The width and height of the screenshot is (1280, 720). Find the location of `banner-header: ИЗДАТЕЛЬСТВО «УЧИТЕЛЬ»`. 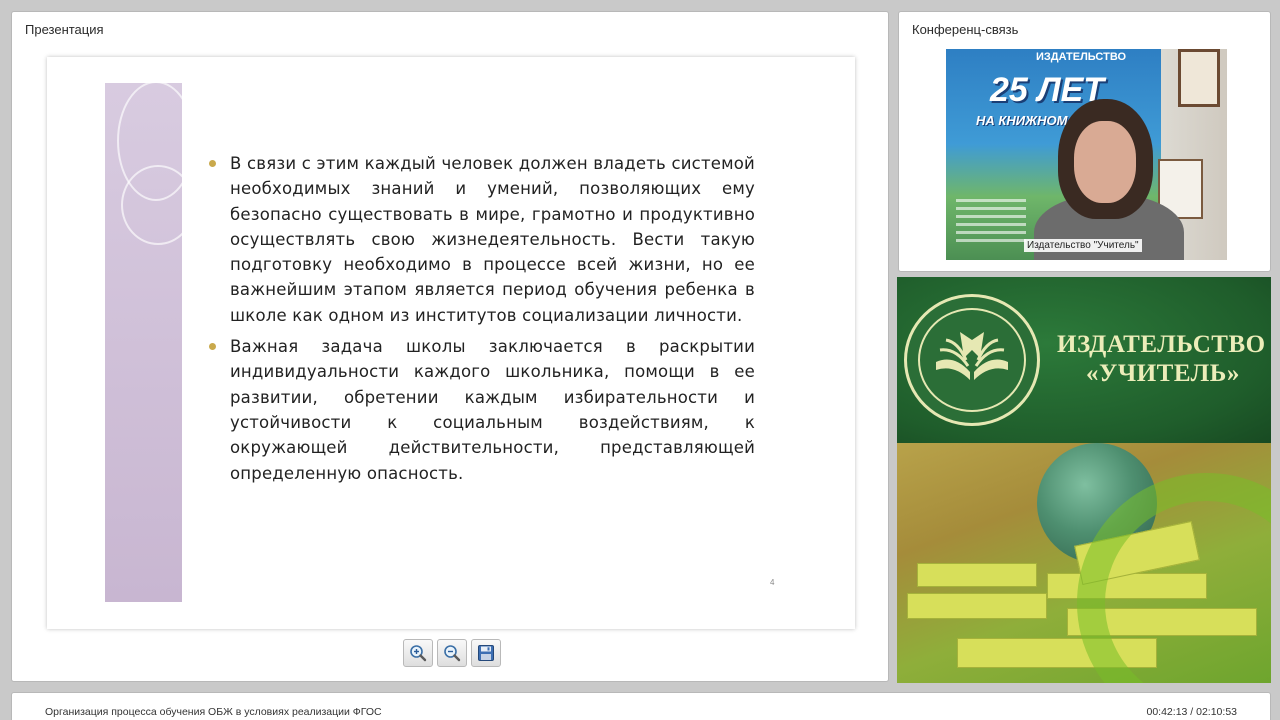

banner-header: ИЗДАТЕЛЬСТВО «УЧИТЕЛЬ» is located at coordinates (1084, 360).